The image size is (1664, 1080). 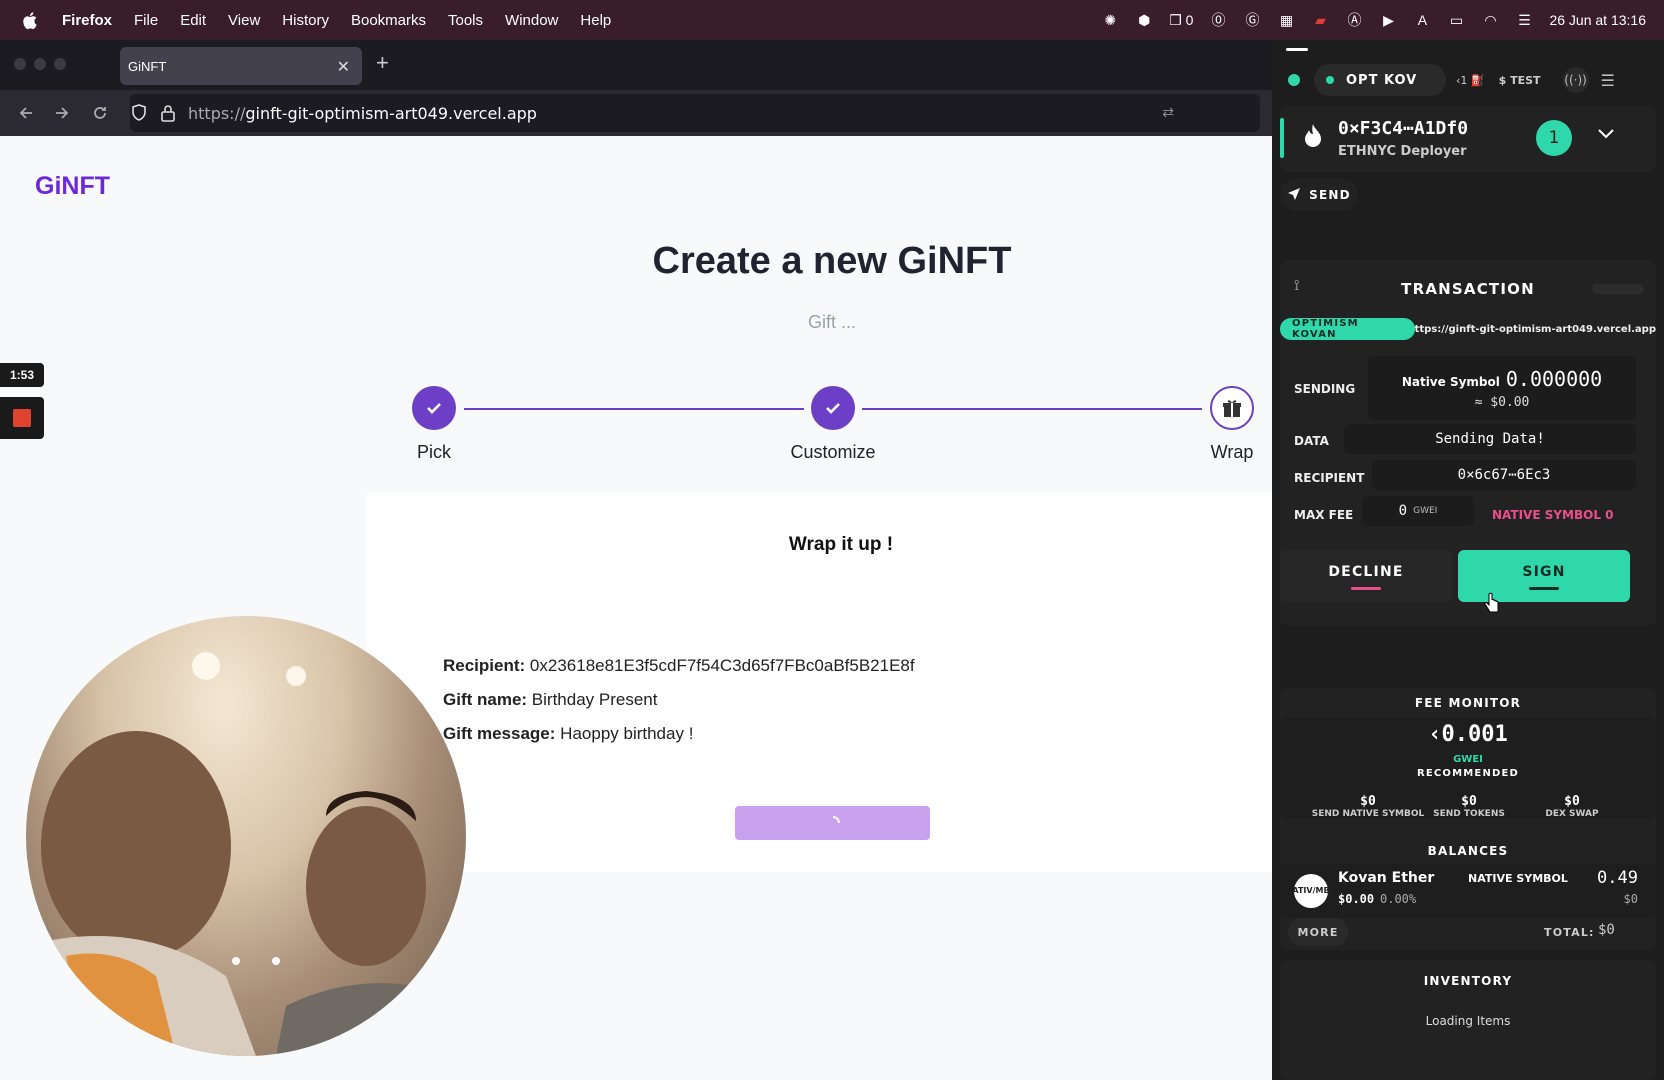 I want to click on gas-indicator-value: ‹1, so click(x=1462, y=80).